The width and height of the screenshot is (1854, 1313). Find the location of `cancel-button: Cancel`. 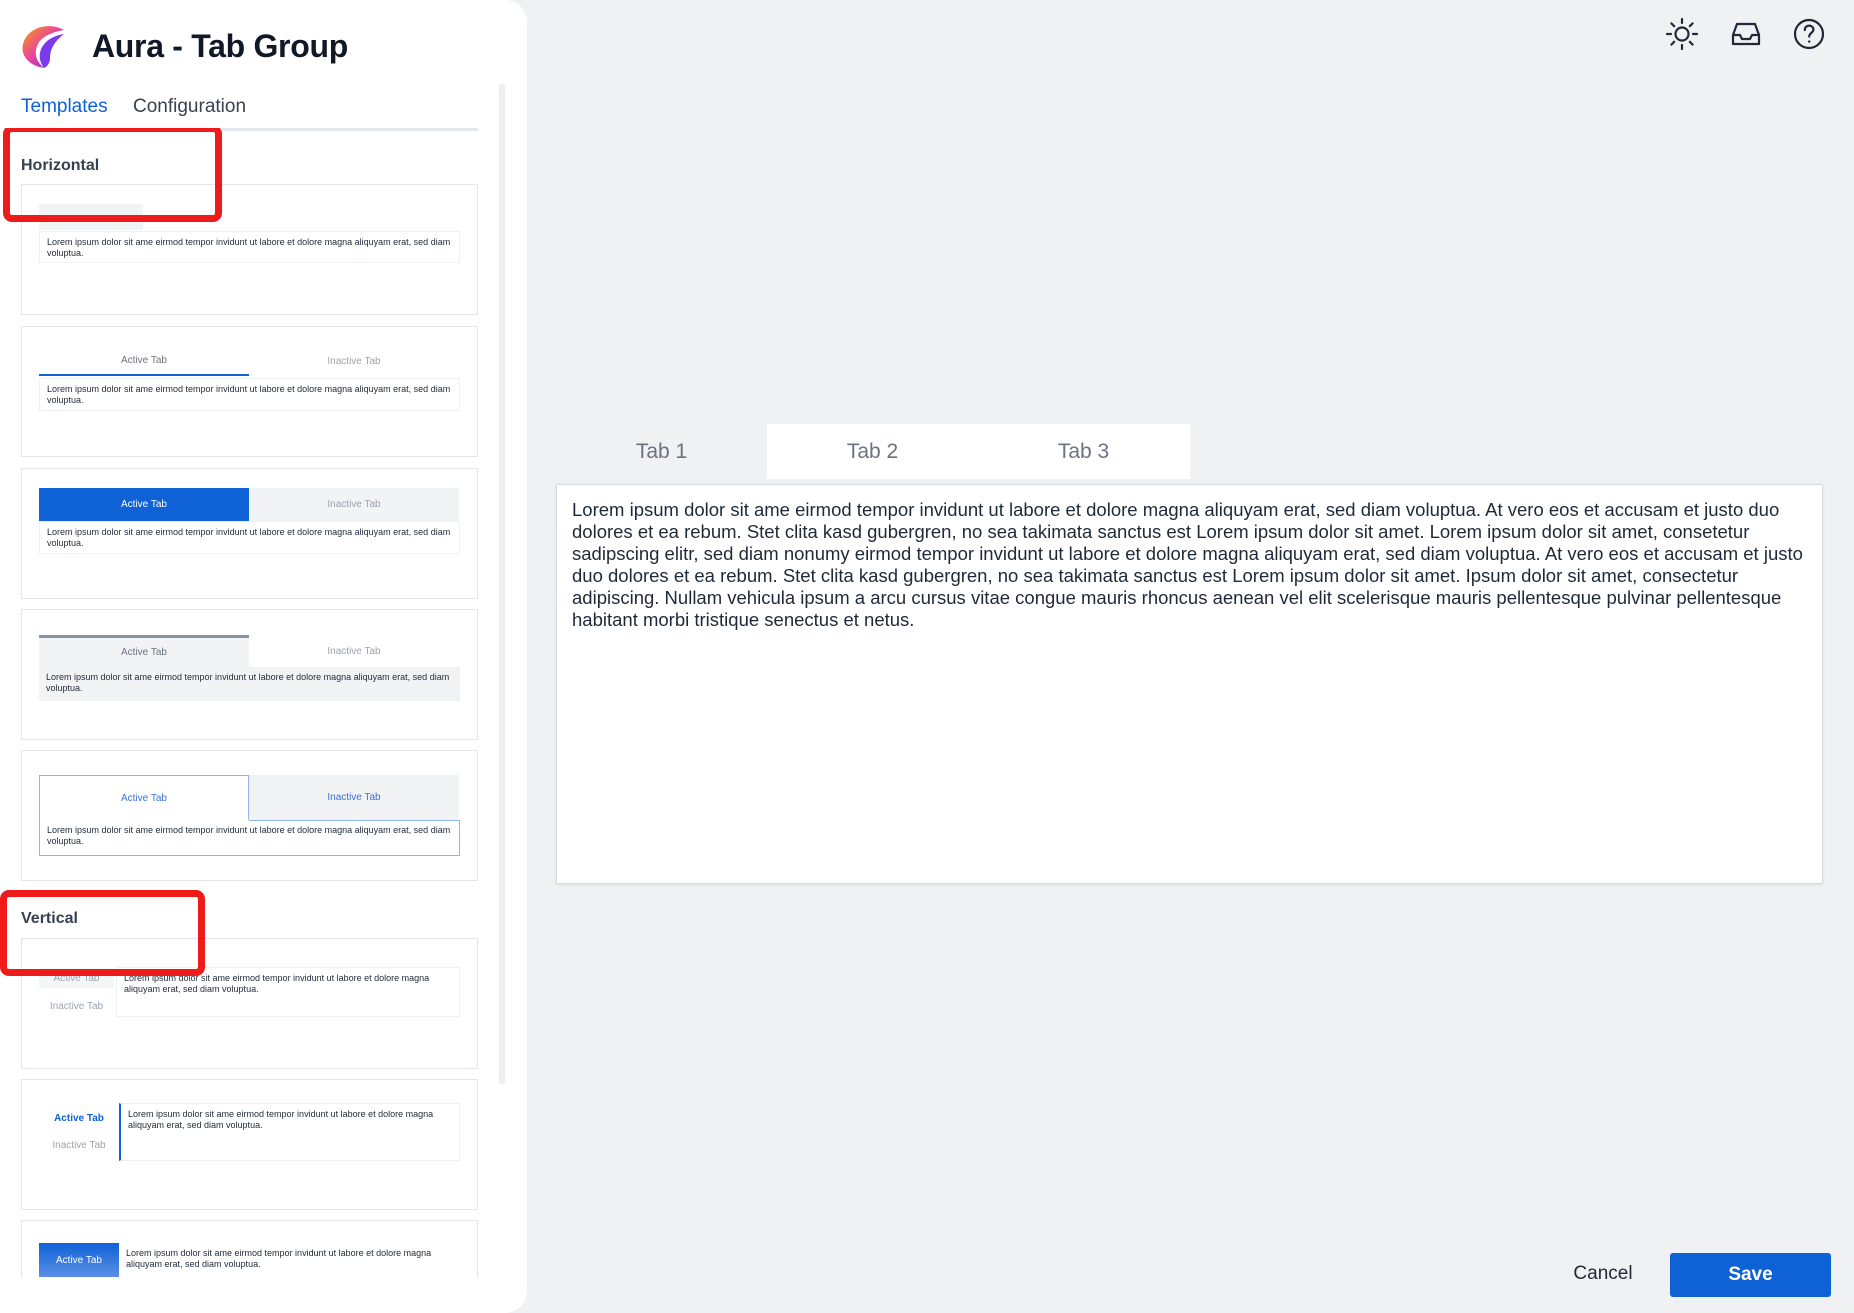

cancel-button: Cancel is located at coordinates (1603, 1274).